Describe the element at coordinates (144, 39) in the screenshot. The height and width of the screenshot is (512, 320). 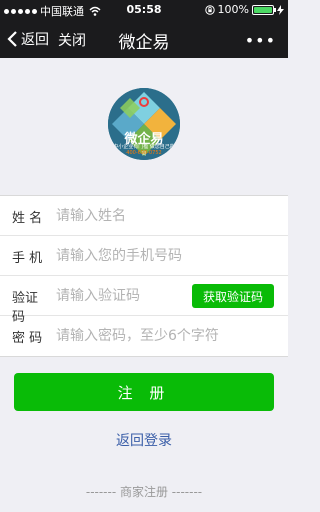
I see `nav-bar: 返回 关闭 微企易 •••` at that location.